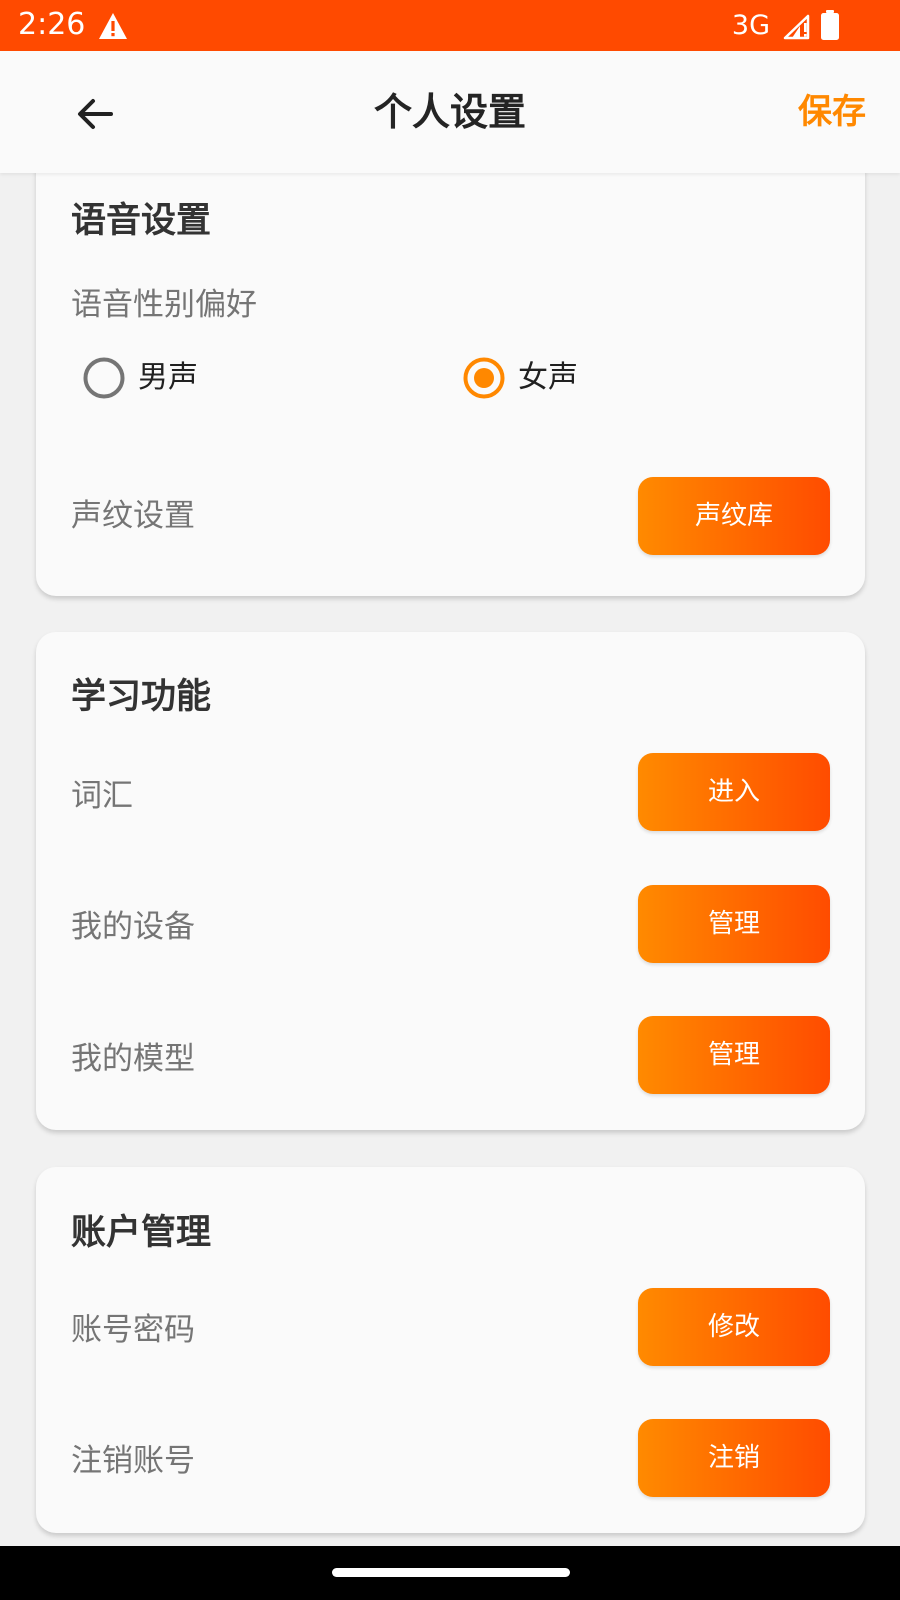  Describe the element at coordinates (832, 112) in the screenshot. I see `save-button: 保存` at that location.